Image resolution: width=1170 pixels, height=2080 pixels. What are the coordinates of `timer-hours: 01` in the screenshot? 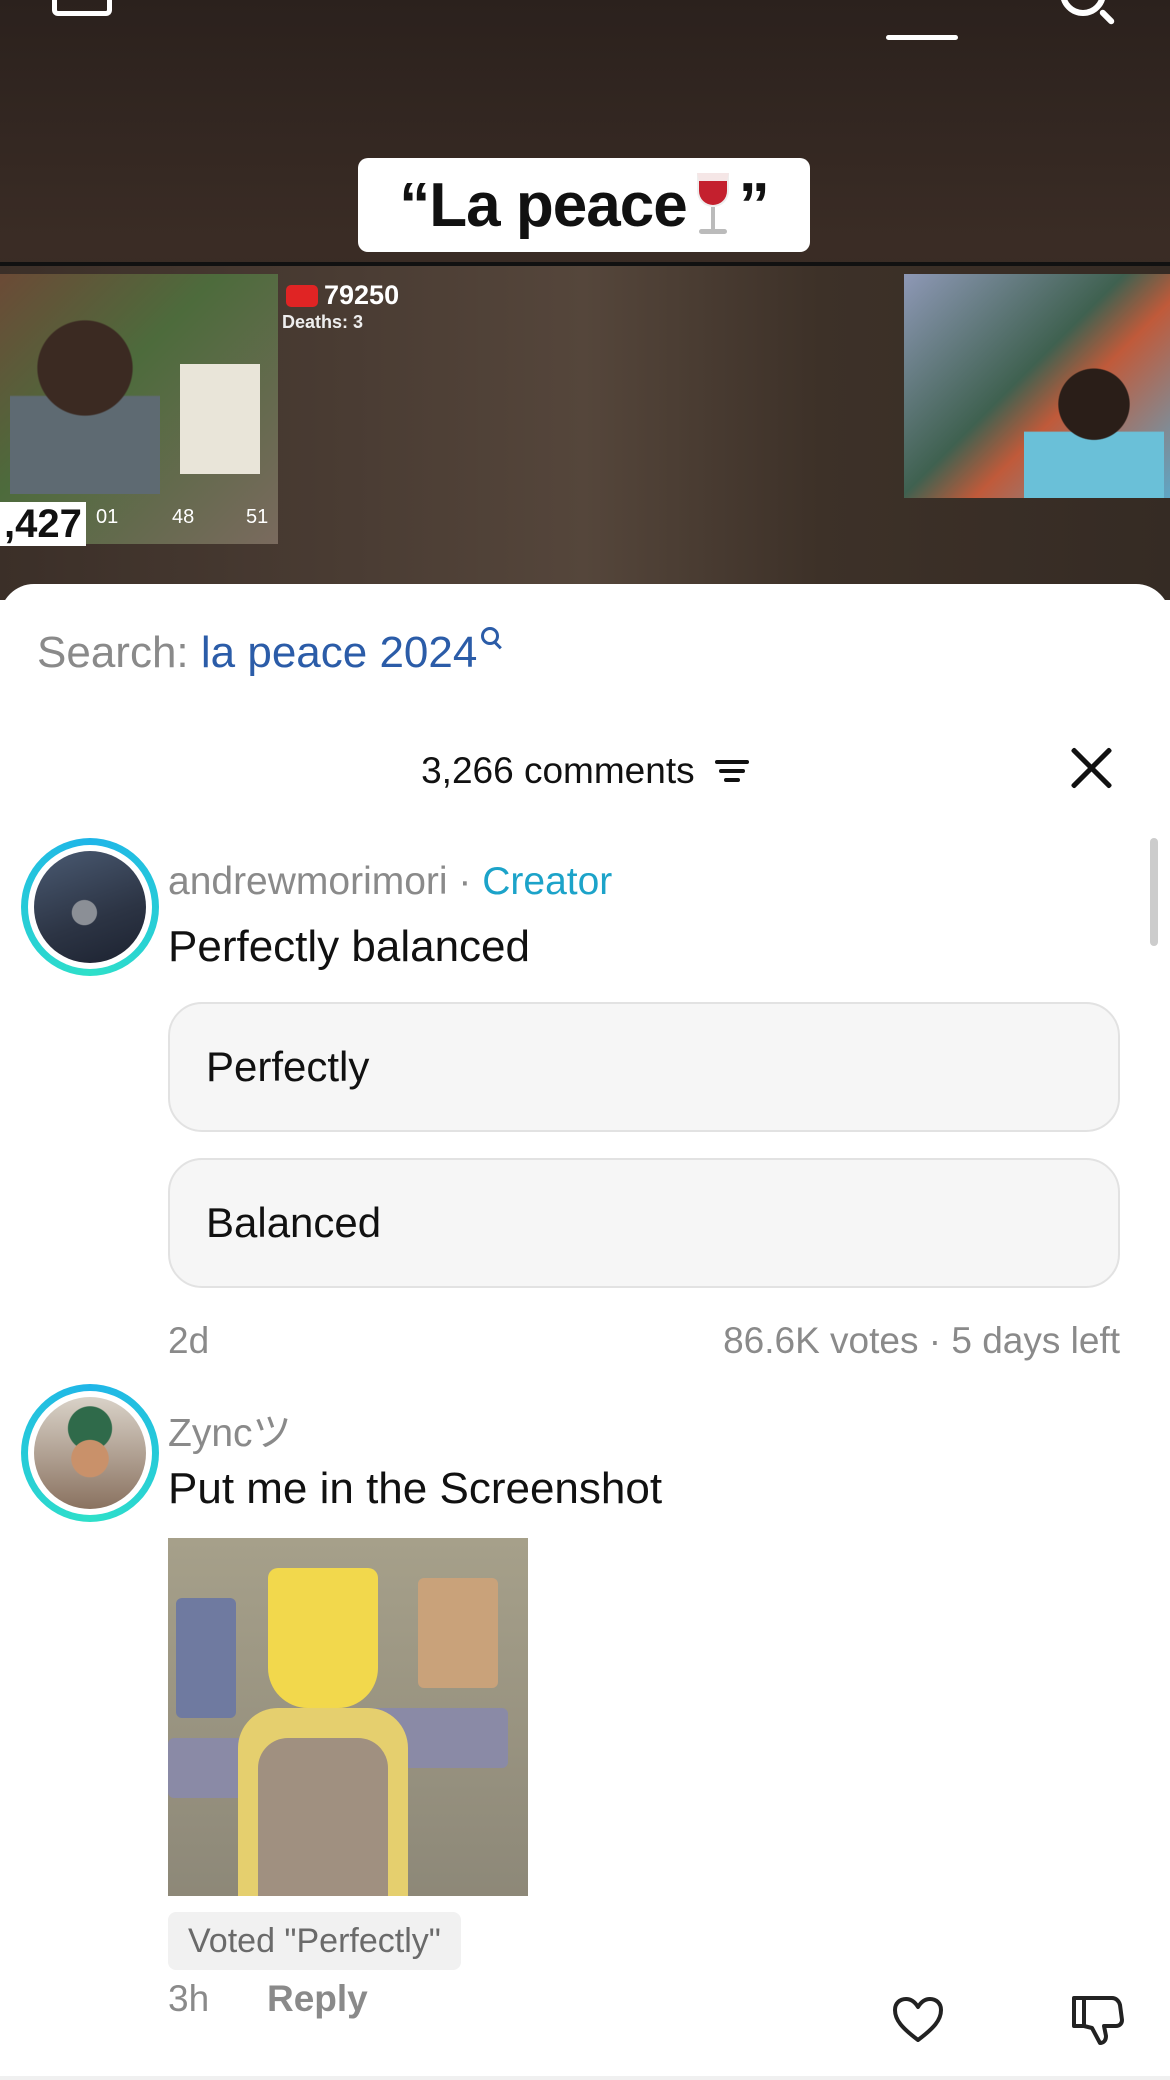 It's located at (107, 517).